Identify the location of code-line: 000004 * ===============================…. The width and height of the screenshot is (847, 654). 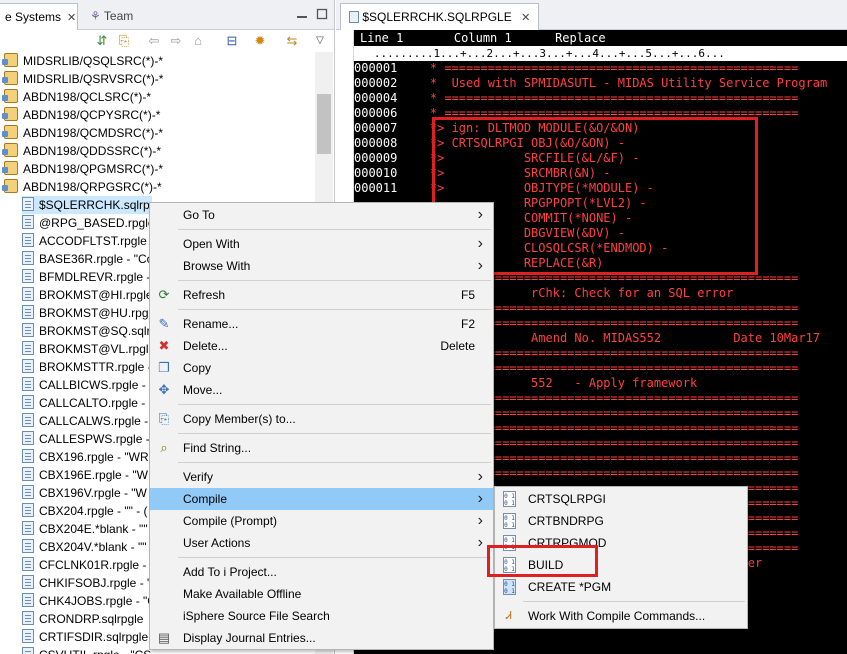
(576, 98).